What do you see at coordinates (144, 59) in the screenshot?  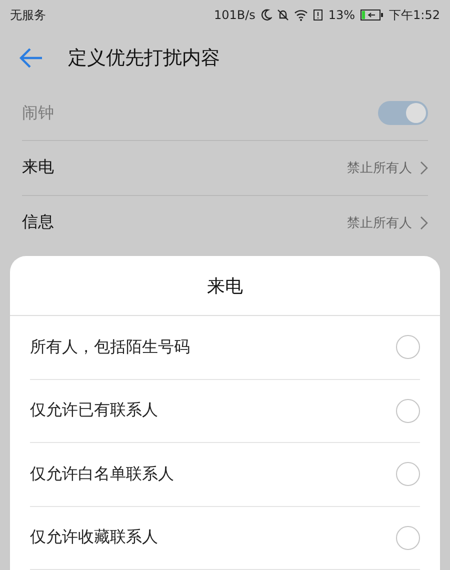 I see `page-title: 定义优先打扰内容` at bounding box center [144, 59].